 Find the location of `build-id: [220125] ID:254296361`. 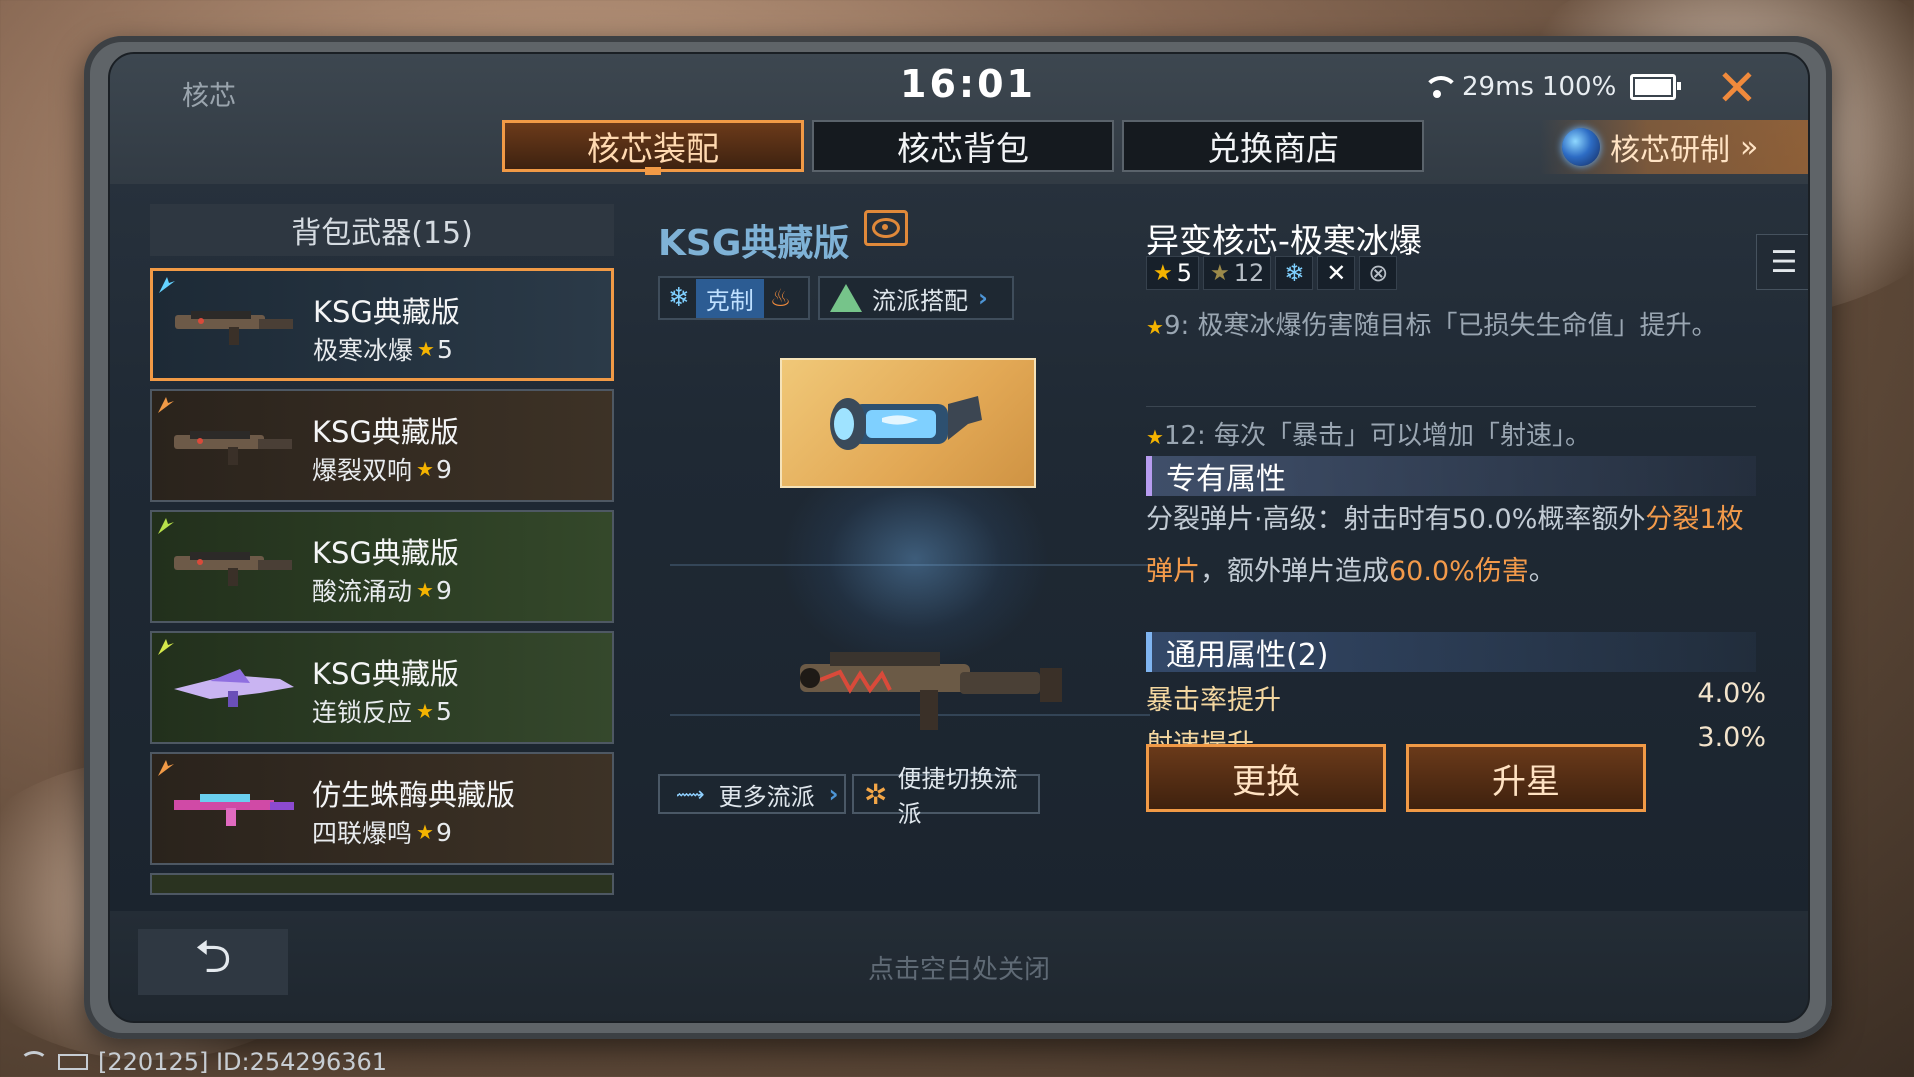

build-id: [220125] ID:254296361 is located at coordinates (243, 1062).